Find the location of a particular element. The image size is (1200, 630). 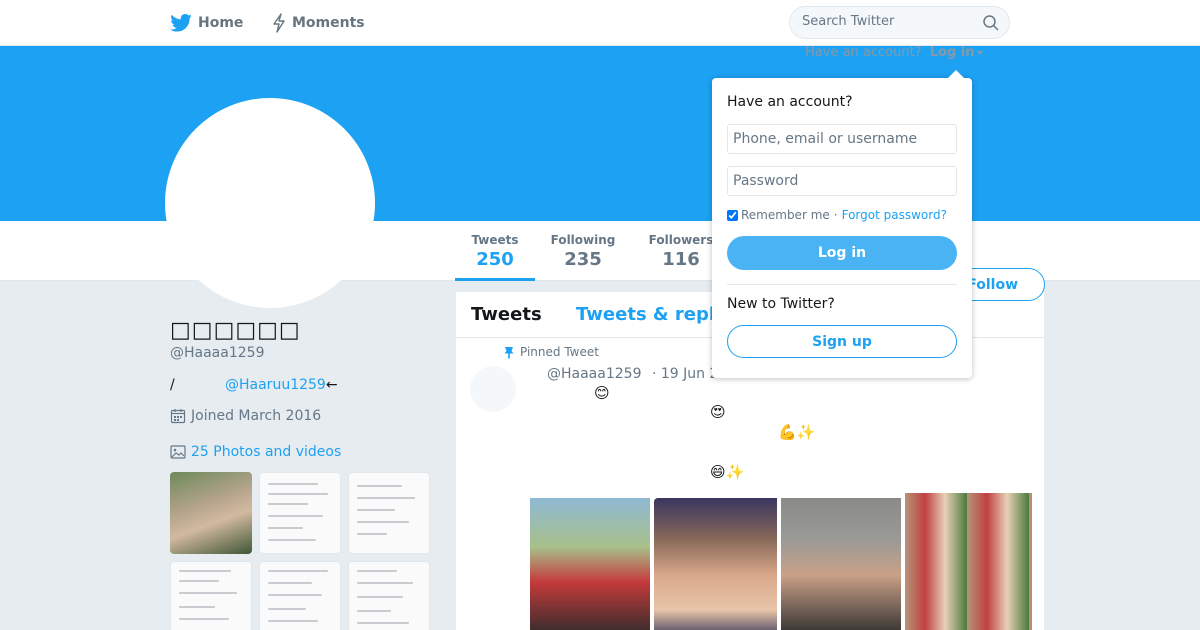

bio-prefix: / is located at coordinates (172, 385).